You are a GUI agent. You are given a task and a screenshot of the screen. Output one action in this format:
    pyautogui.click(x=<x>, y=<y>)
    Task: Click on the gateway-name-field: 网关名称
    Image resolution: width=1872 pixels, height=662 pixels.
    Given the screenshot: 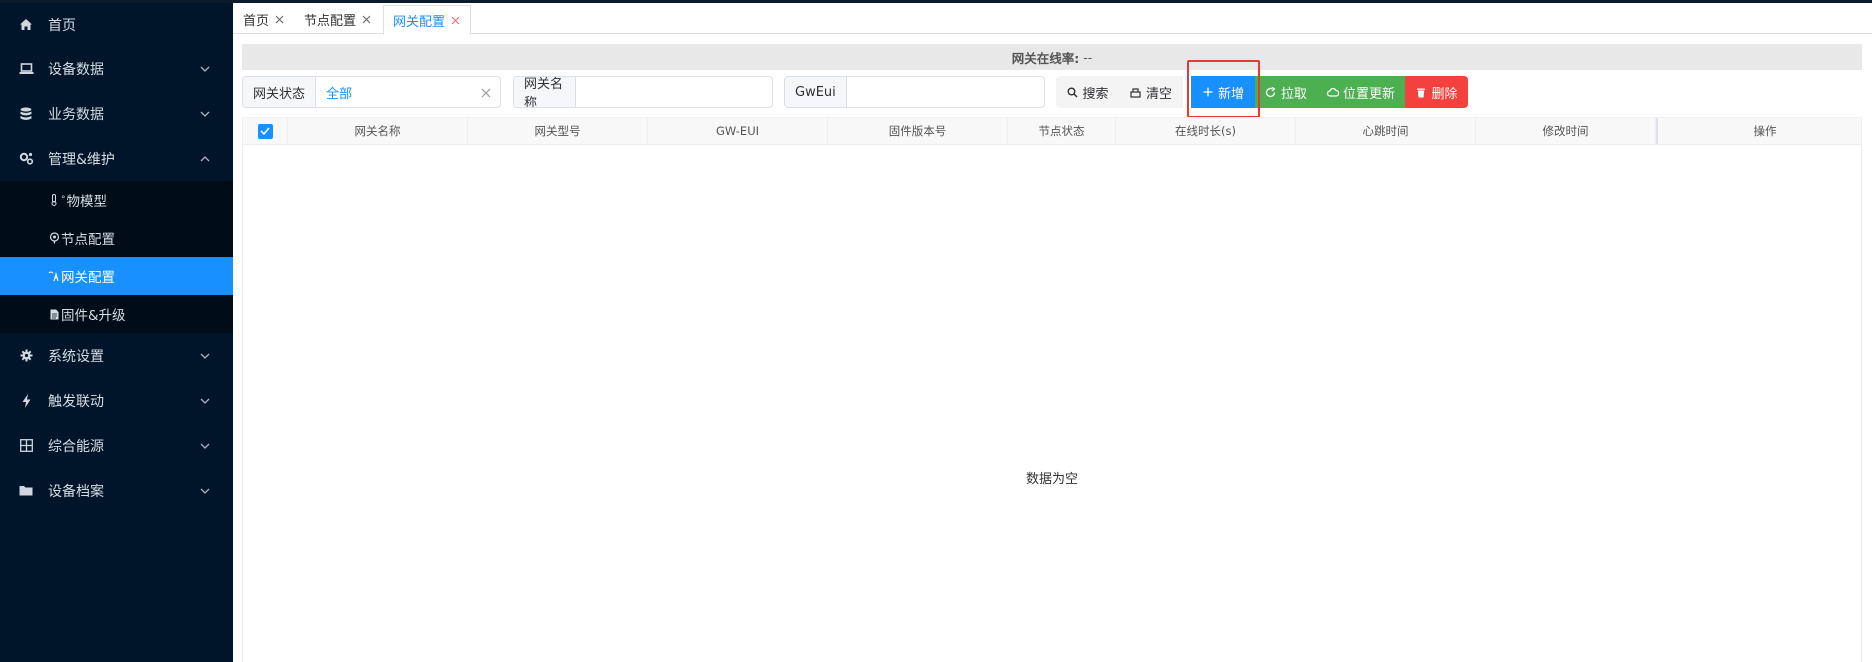 What is the action you would take?
    pyautogui.click(x=643, y=92)
    